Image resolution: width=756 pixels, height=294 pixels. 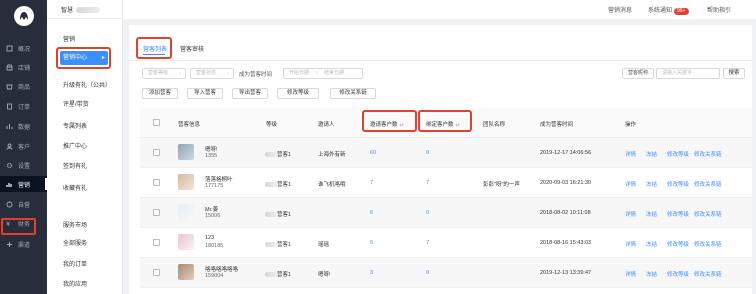 I want to click on sidebar-item-user: 客户, so click(x=23, y=146).